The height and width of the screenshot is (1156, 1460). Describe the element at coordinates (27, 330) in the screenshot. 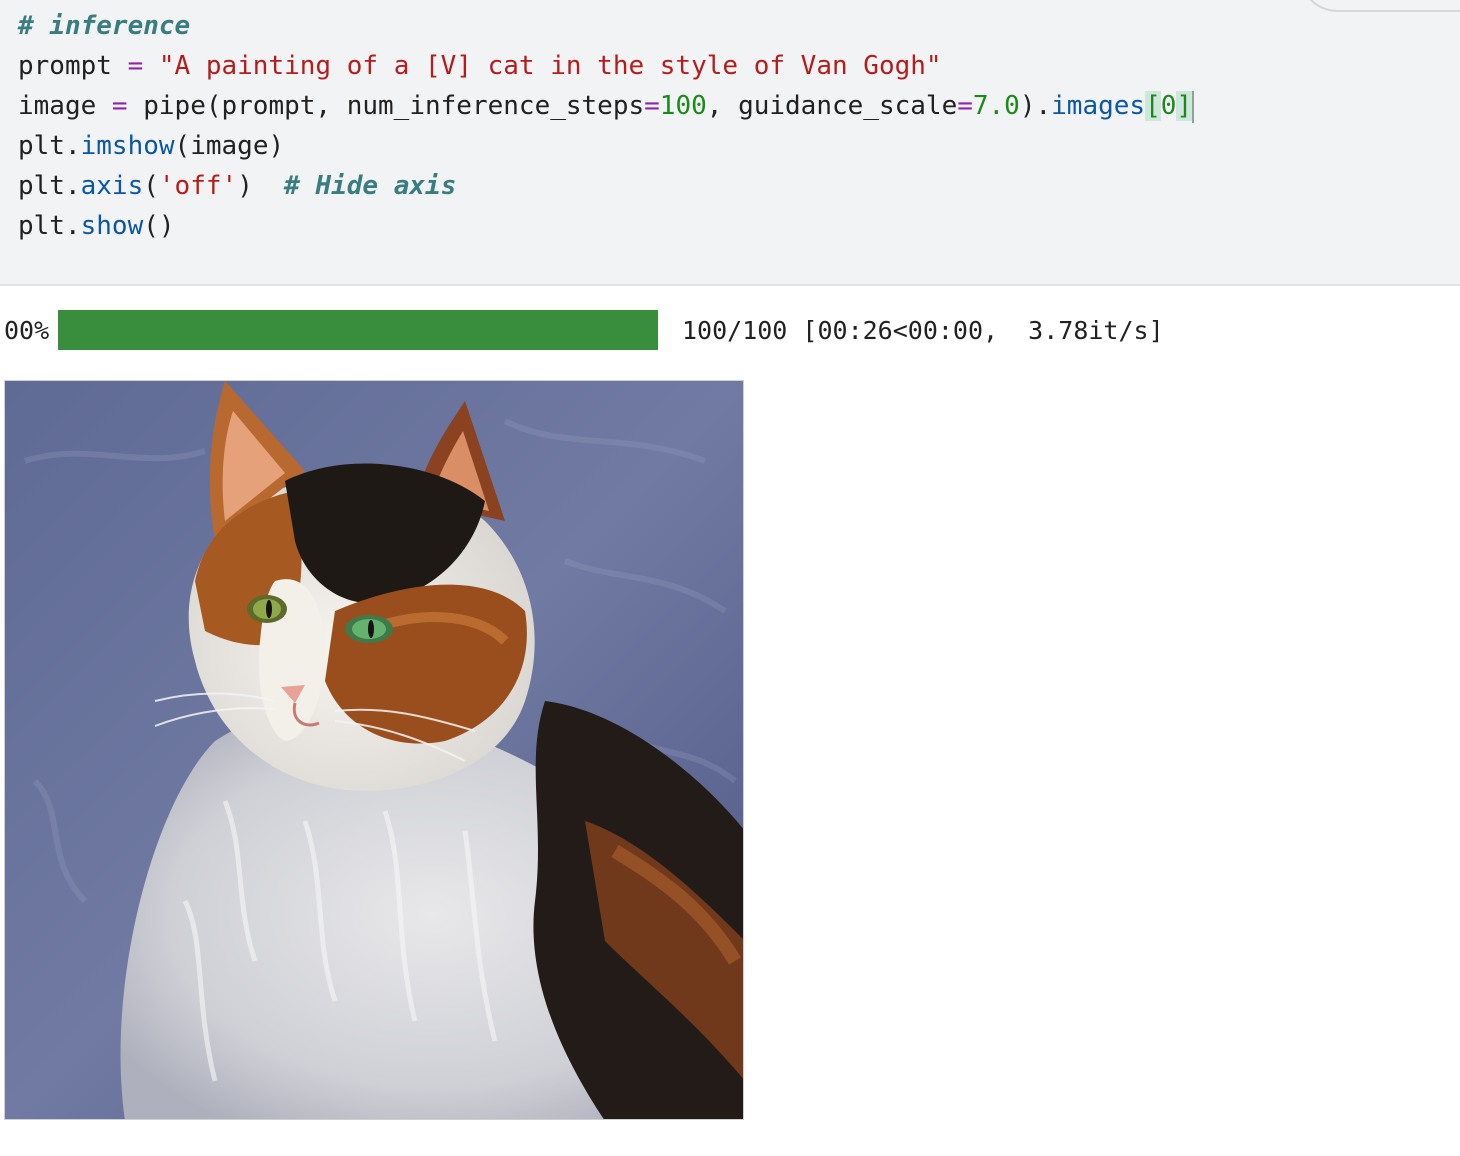

I see `progress-percent: 00%` at that location.